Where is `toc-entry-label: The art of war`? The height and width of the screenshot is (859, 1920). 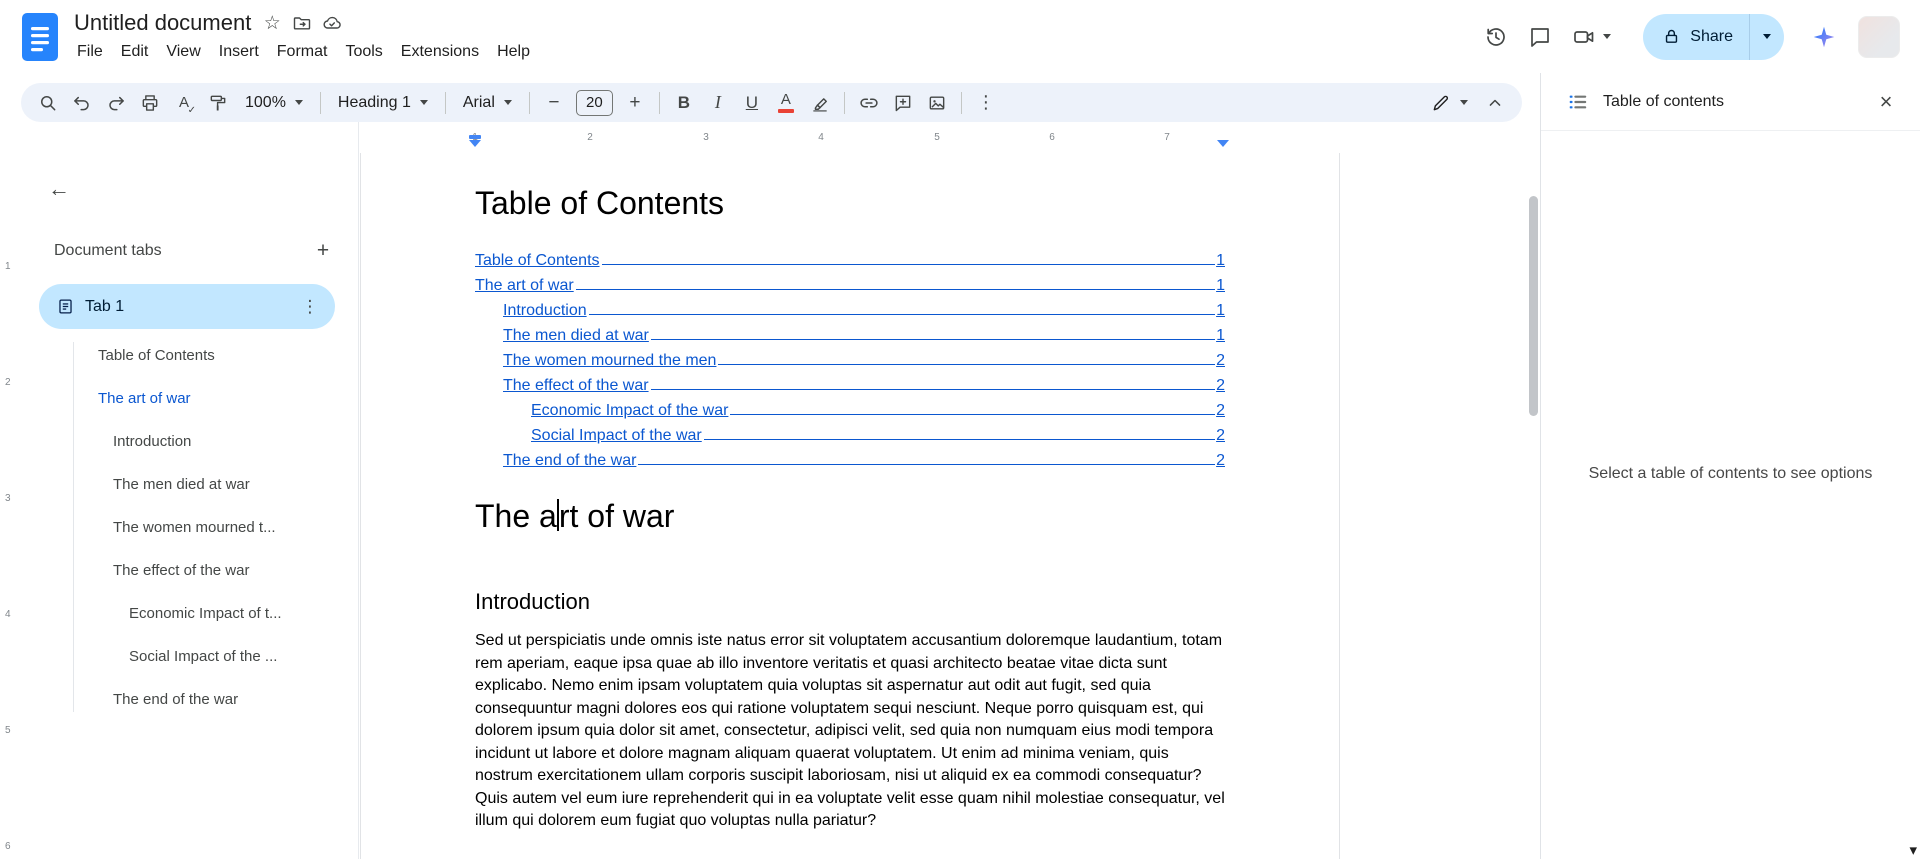 toc-entry-label: The art of war is located at coordinates (524, 286).